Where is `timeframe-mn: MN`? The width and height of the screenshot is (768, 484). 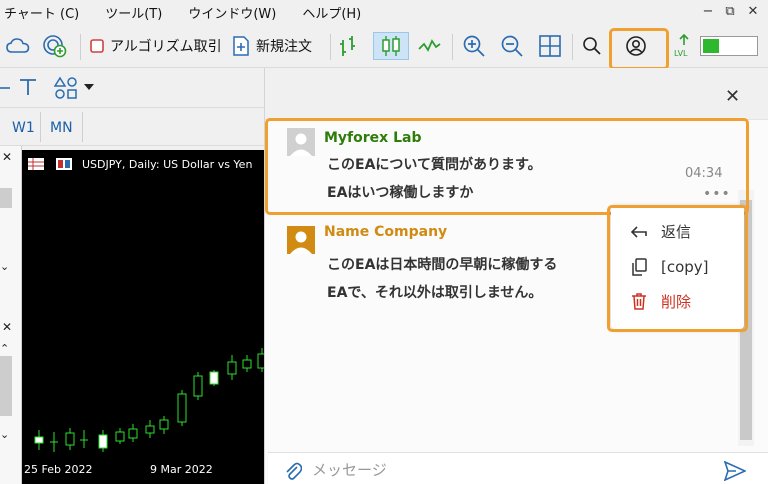
timeframe-mn: MN is located at coordinates (61, 128).